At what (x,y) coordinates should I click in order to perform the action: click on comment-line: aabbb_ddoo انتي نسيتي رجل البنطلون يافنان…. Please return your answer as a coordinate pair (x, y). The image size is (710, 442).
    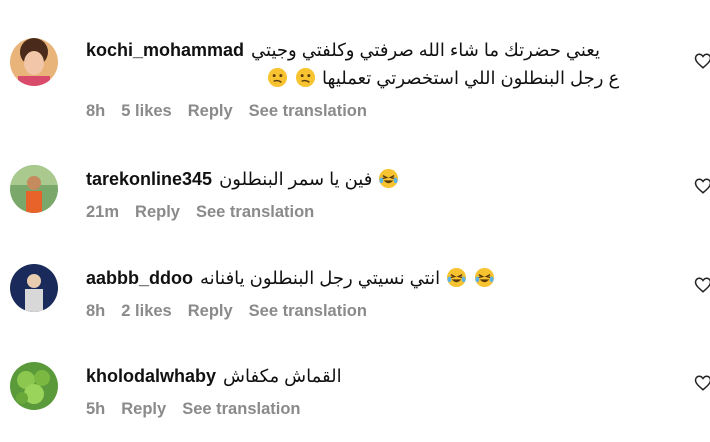
    Looking at the image, I should click on (386, 278).